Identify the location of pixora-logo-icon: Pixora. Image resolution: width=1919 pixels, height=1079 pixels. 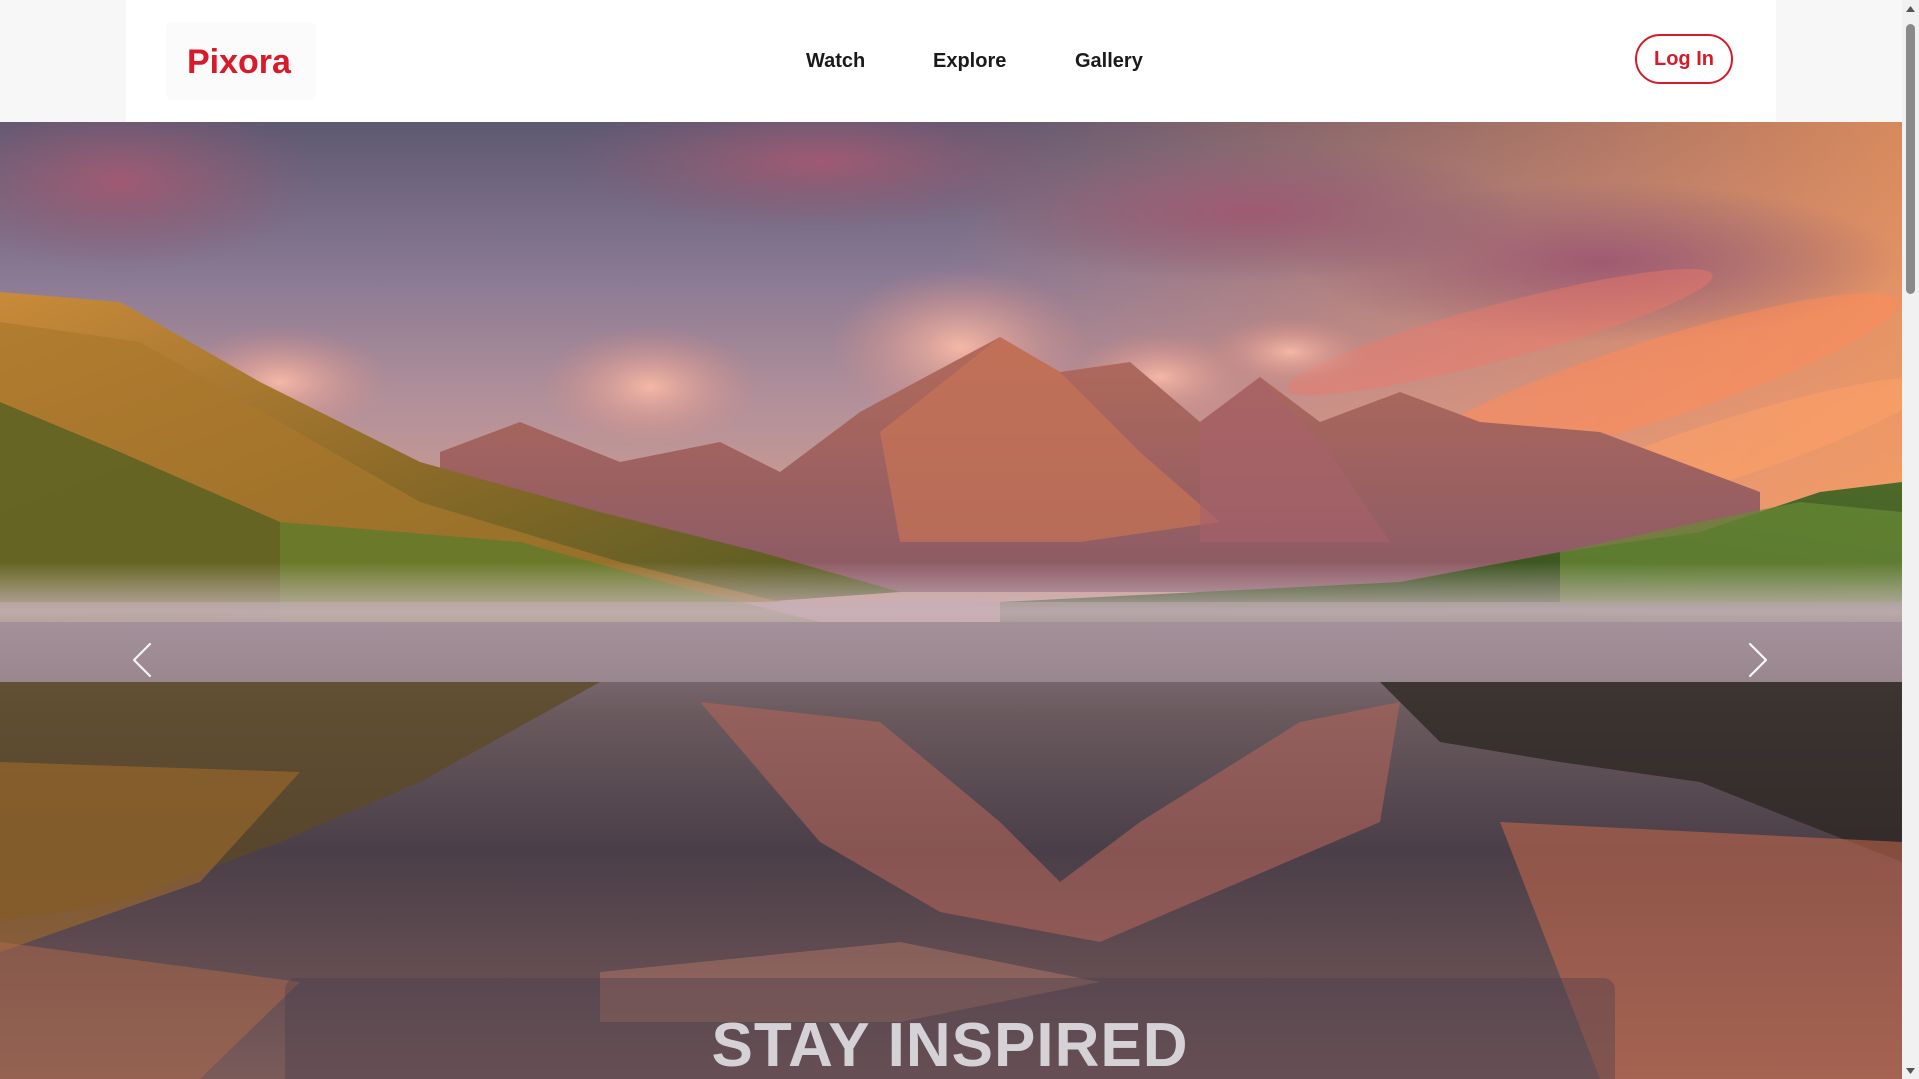
(239, 62).